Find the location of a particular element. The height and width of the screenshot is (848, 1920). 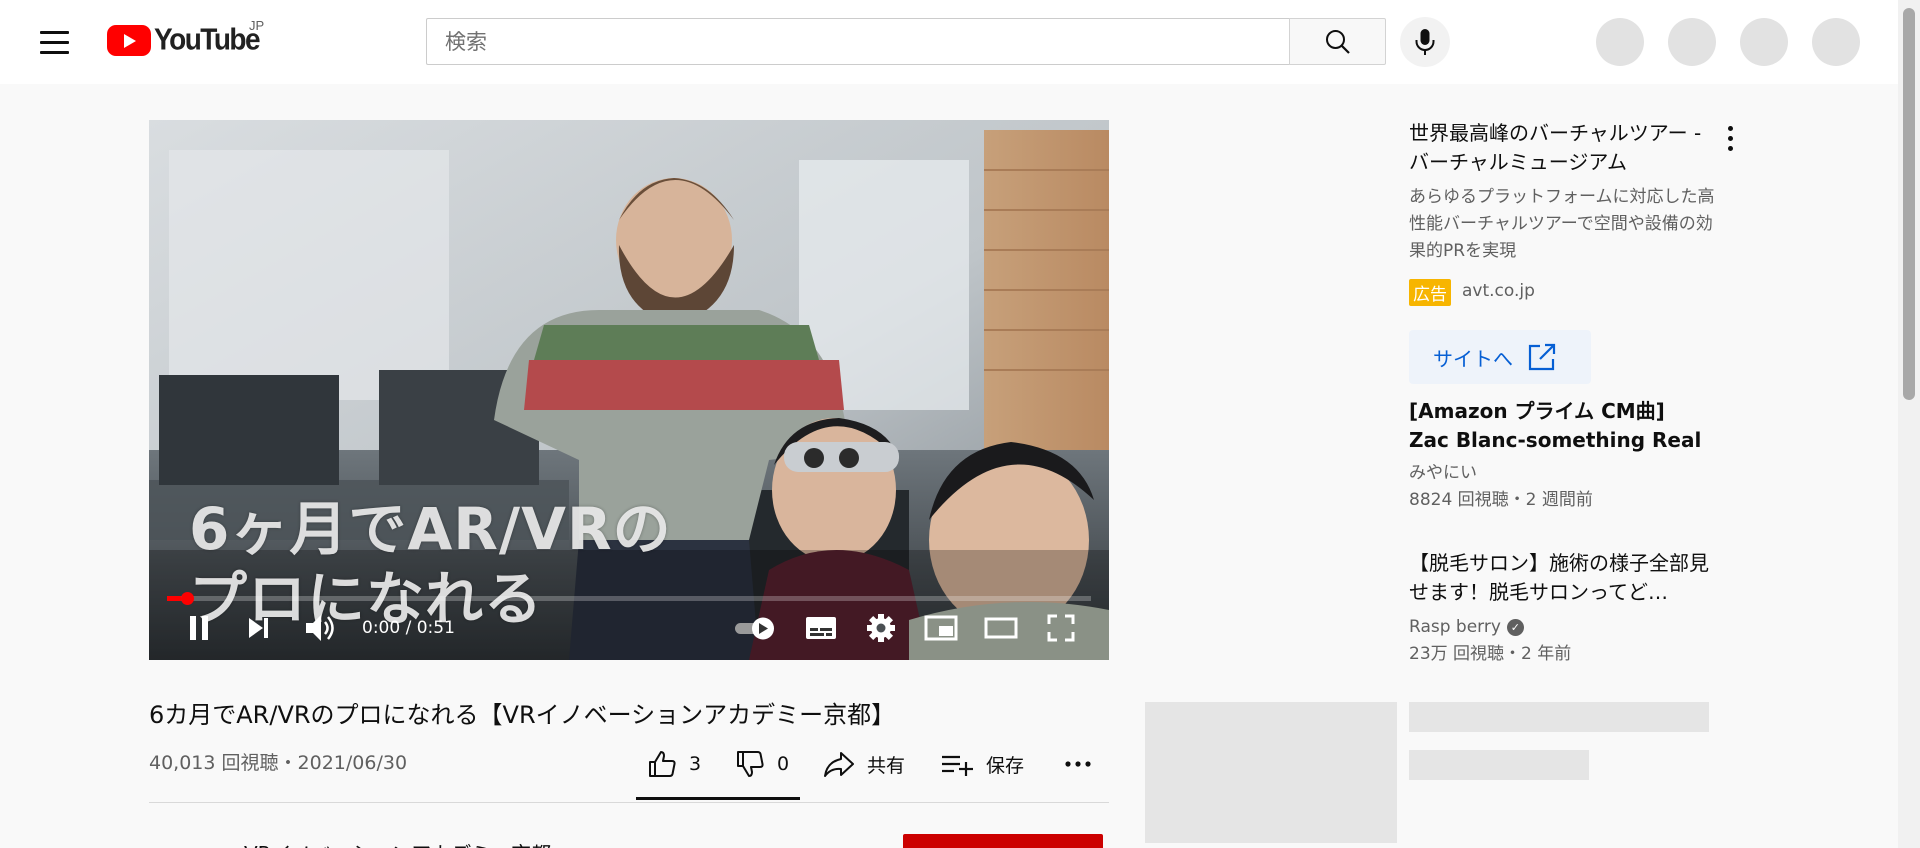

related-video-channel: みやにい is located at coordinates (1443, 473).